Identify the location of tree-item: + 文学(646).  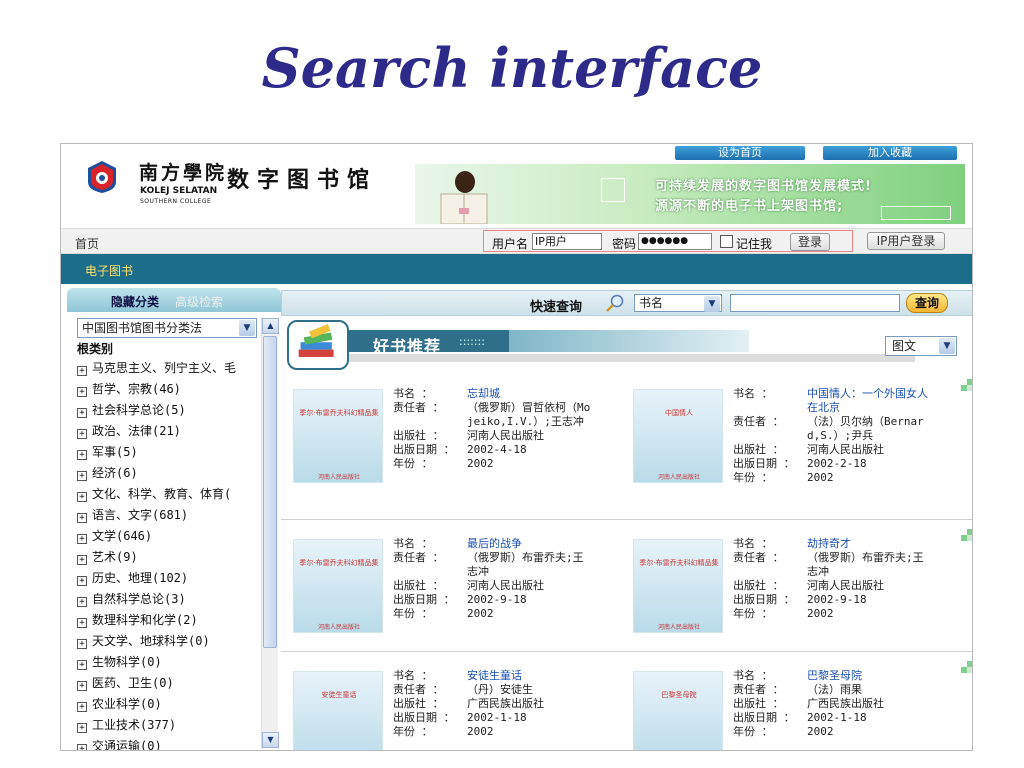
(168, 536).